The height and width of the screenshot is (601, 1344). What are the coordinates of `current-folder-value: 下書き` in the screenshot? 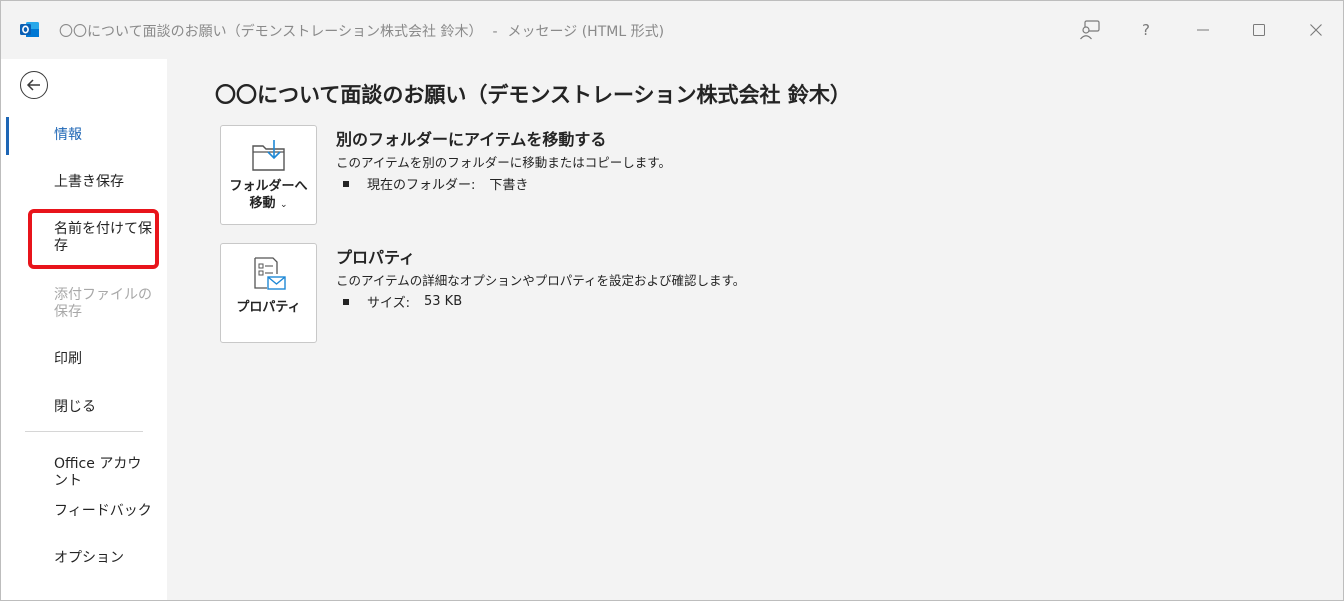 It's located at (509, 185).